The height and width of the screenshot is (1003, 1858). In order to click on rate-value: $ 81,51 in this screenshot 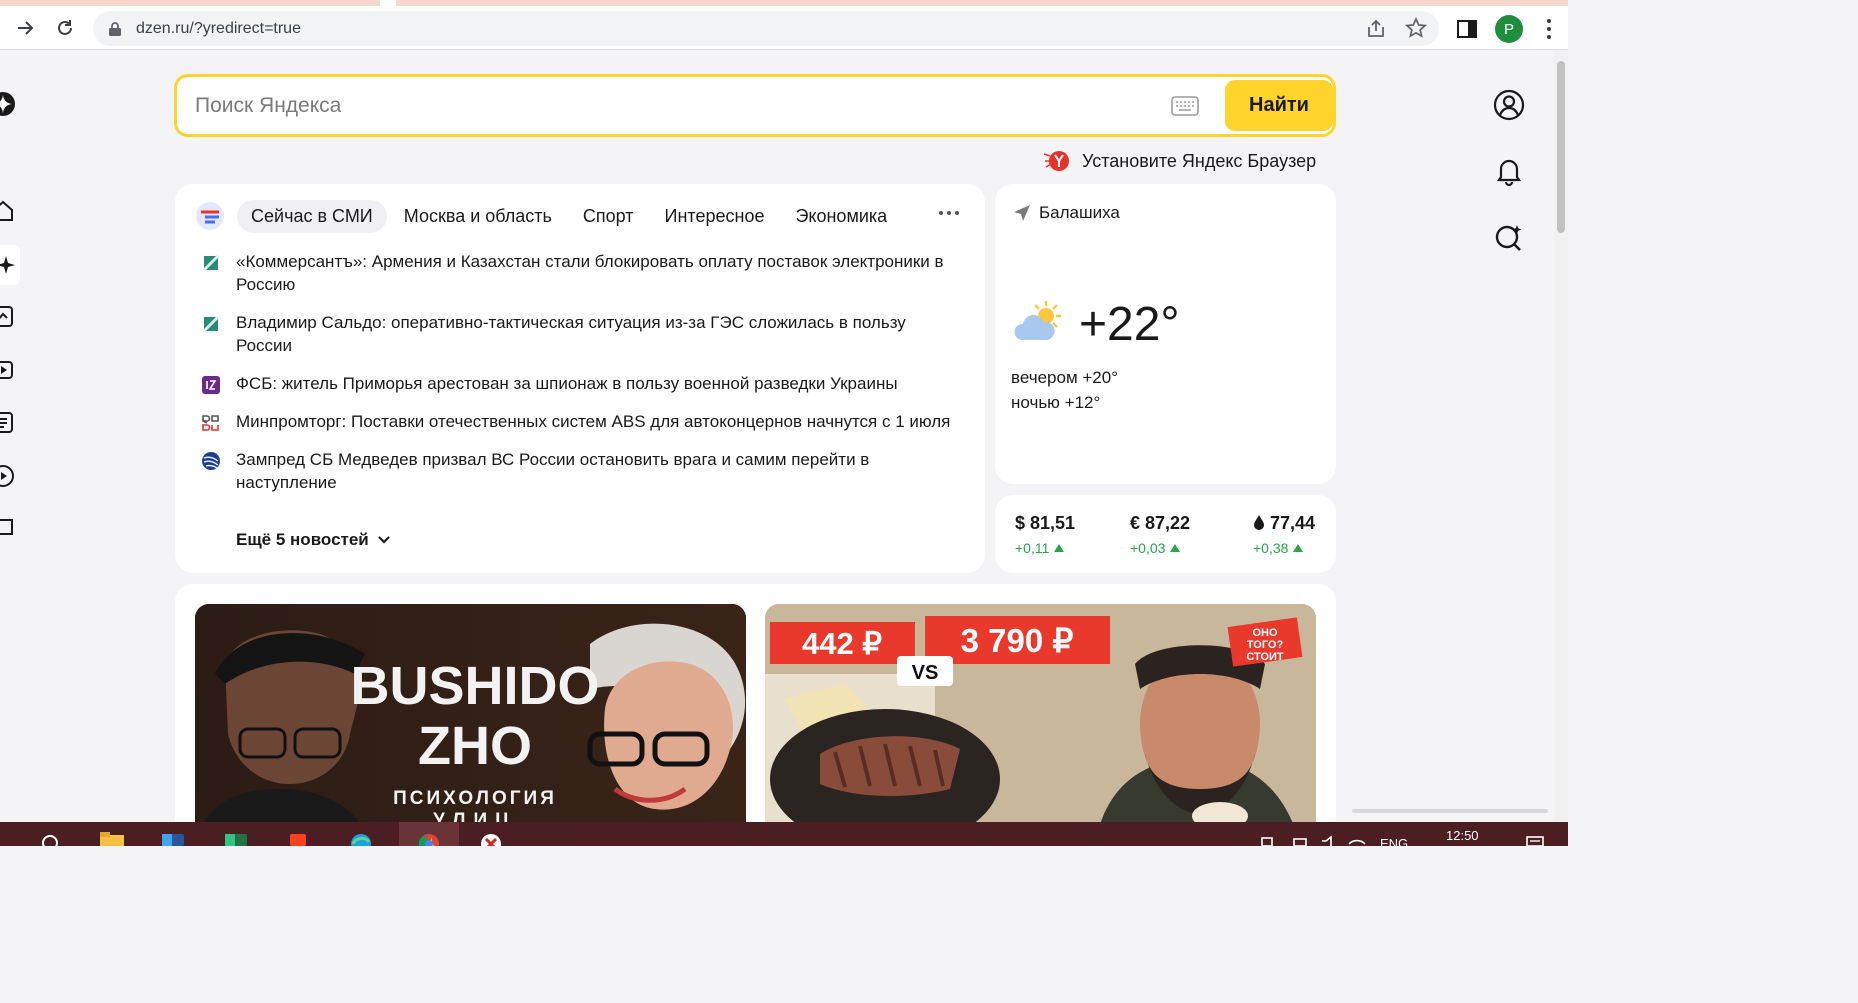, I will do `click(1045, 523)`.